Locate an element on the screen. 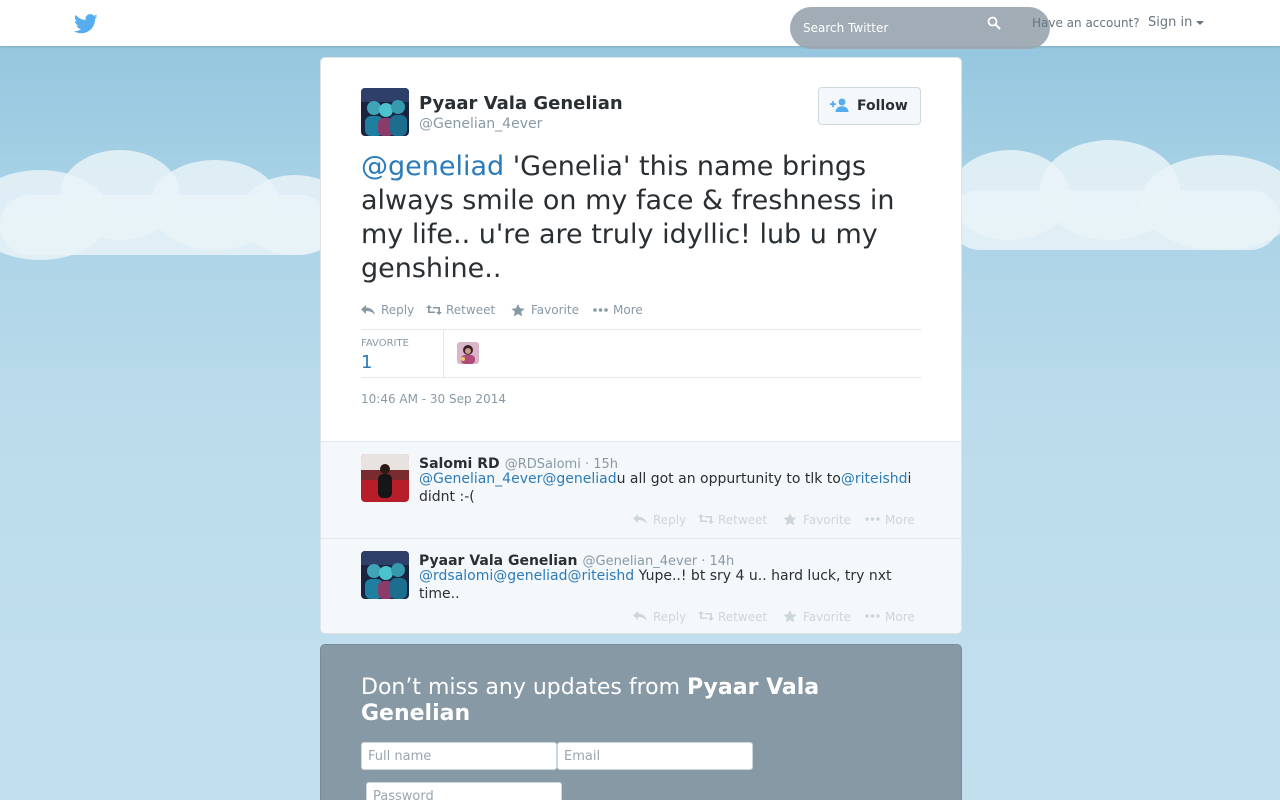 This screenshot has height=800, width=1280. twitter-bird-icon is located at coordinates (86, 24).